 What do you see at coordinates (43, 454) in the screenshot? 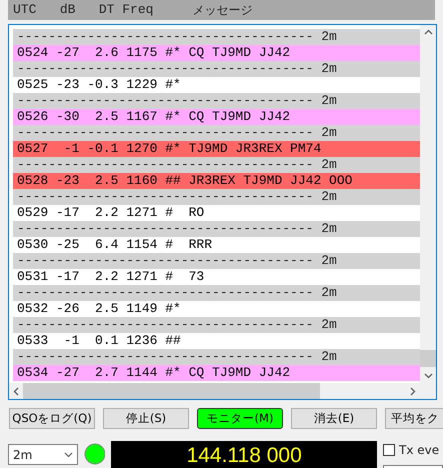
I see `band-dropdown: 2m` at bounding box center [43, 454].